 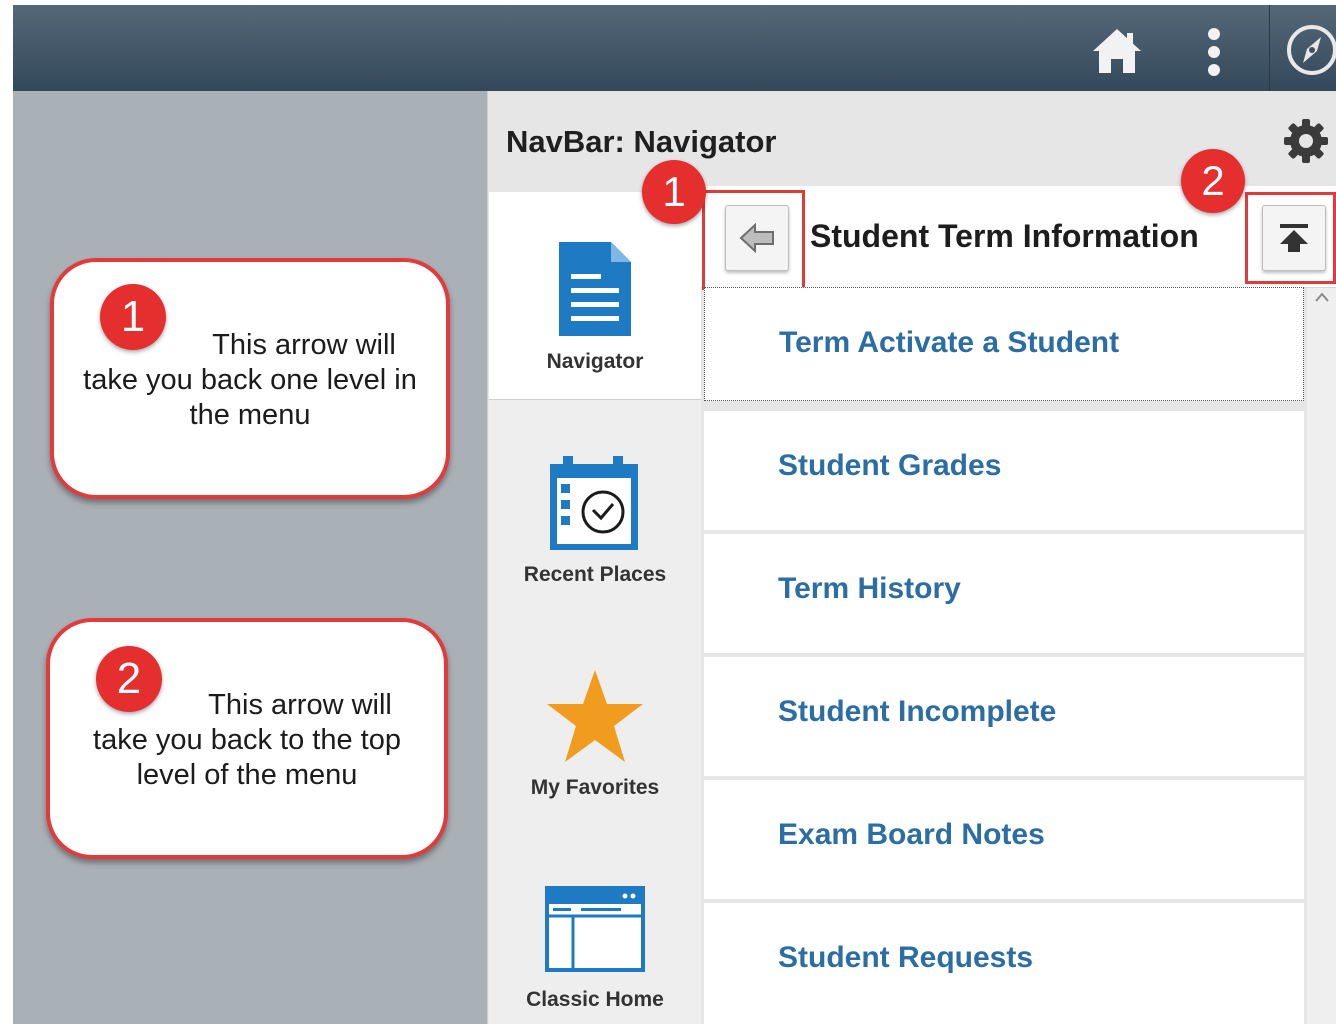 I want to click on step-badge-1: 1, so click(x=674, y=192).